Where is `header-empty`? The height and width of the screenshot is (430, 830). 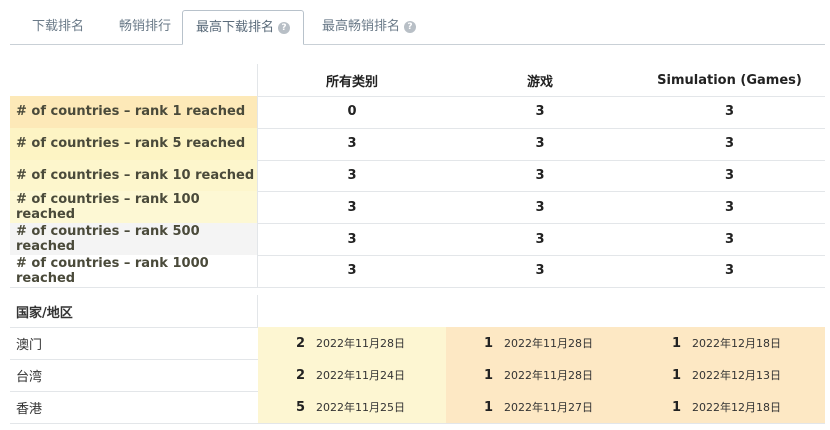
header-empty is located at coordinates (134, 80).